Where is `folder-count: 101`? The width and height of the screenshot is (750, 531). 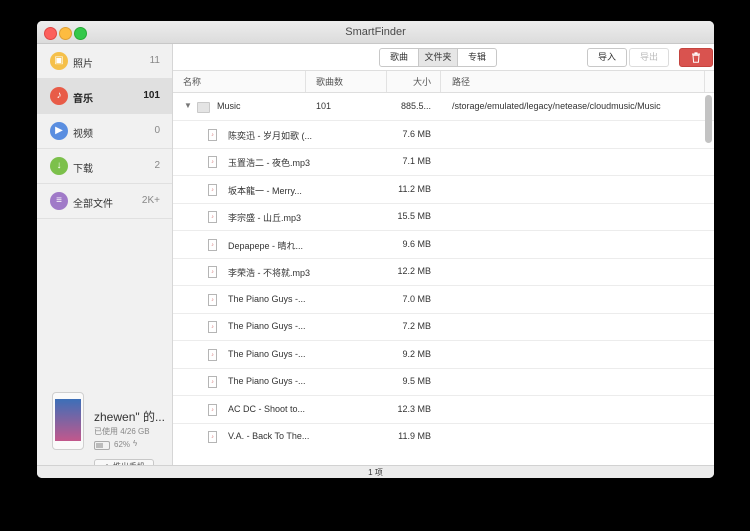
folder-count: 101 is located at coordinates (324, 106).